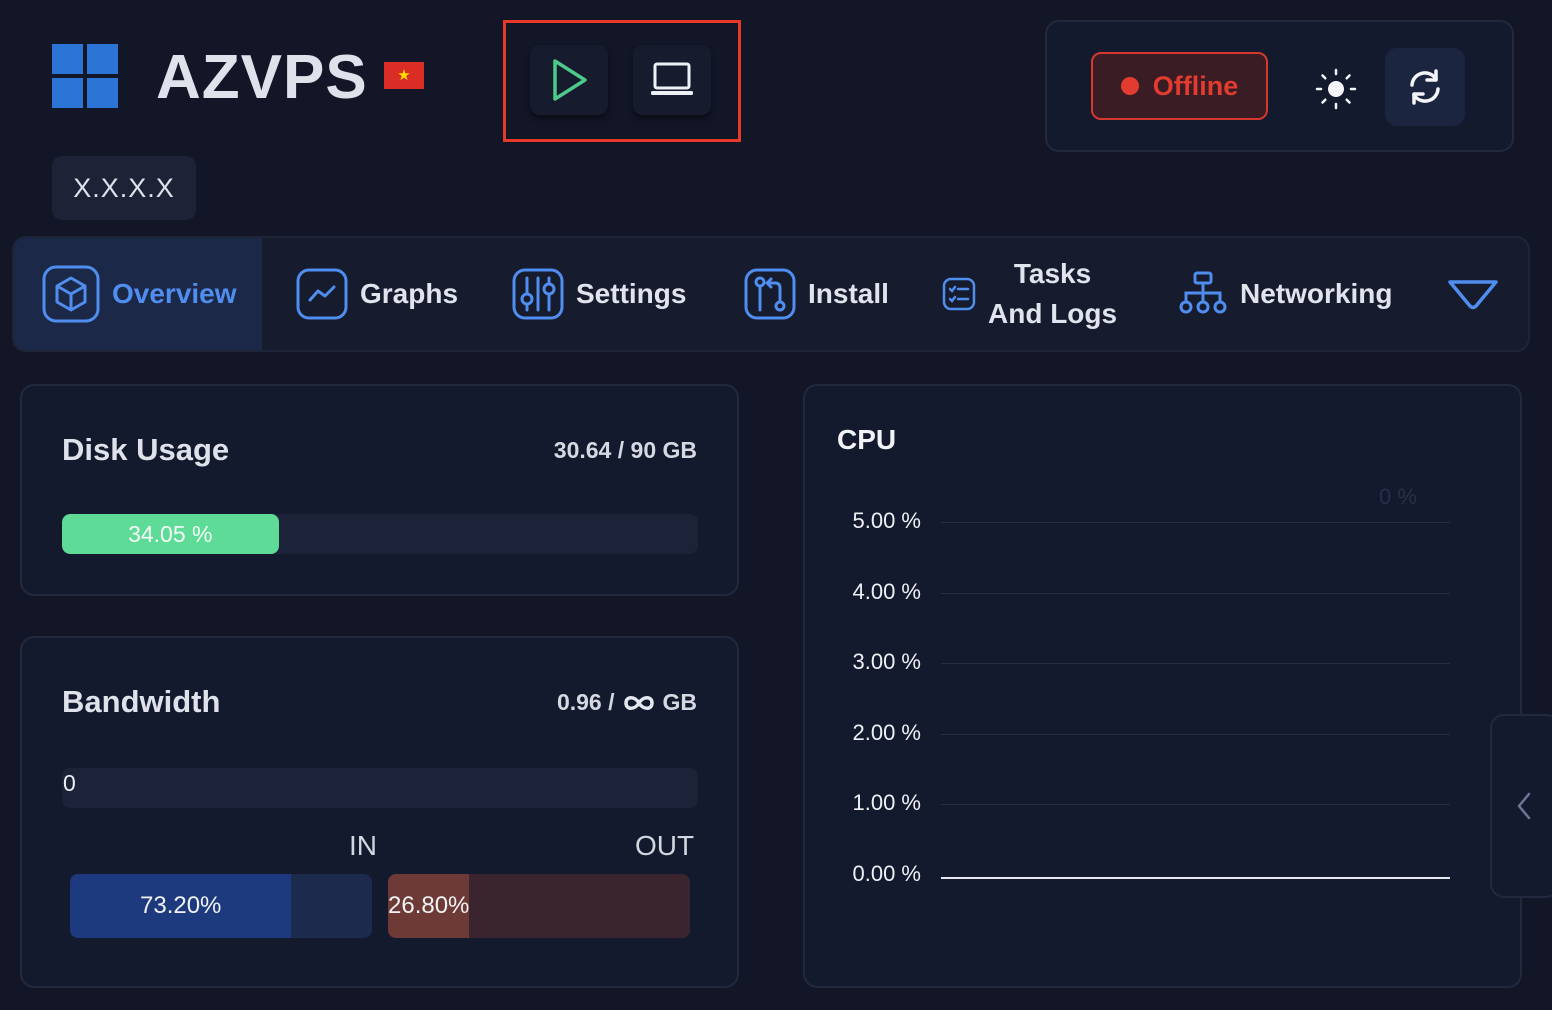 Image resolution: width=1552 pixels, height=1010 pixels. What do you see at coordinates (322, 294) in the screenshot?
I see `trend-icon` at bounding box center [322, 294].